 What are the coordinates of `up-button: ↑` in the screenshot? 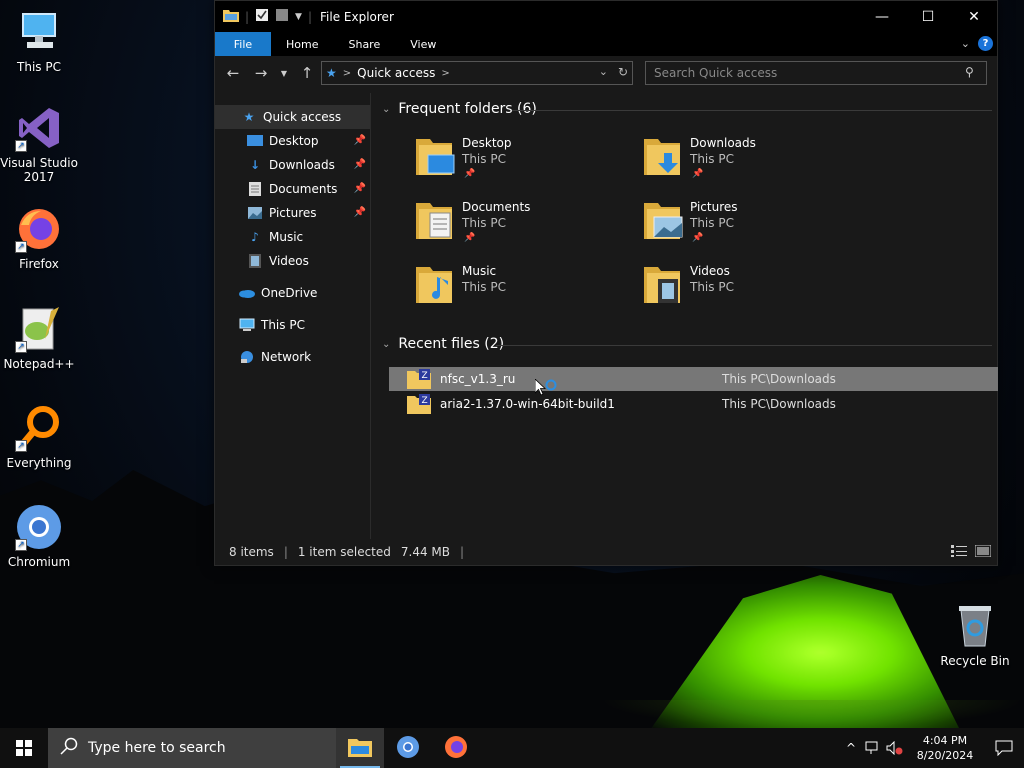 It's located at (307, 73).